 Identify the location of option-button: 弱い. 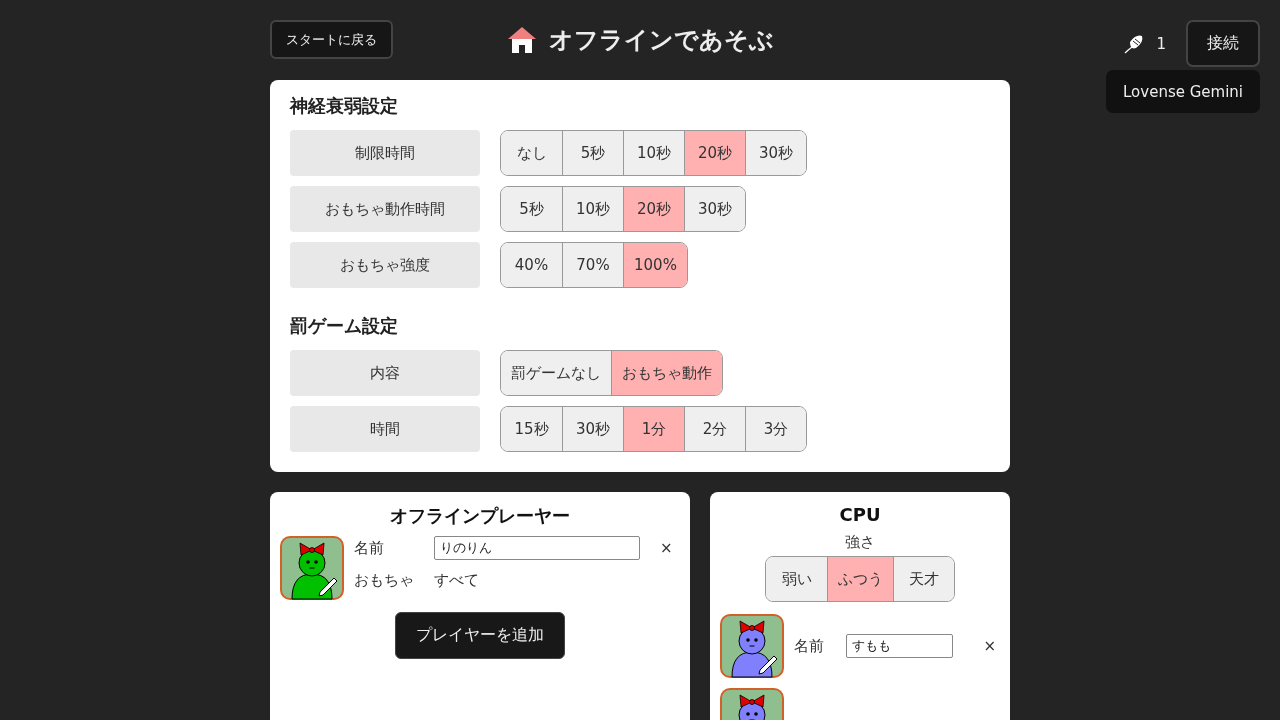
(796, 579).